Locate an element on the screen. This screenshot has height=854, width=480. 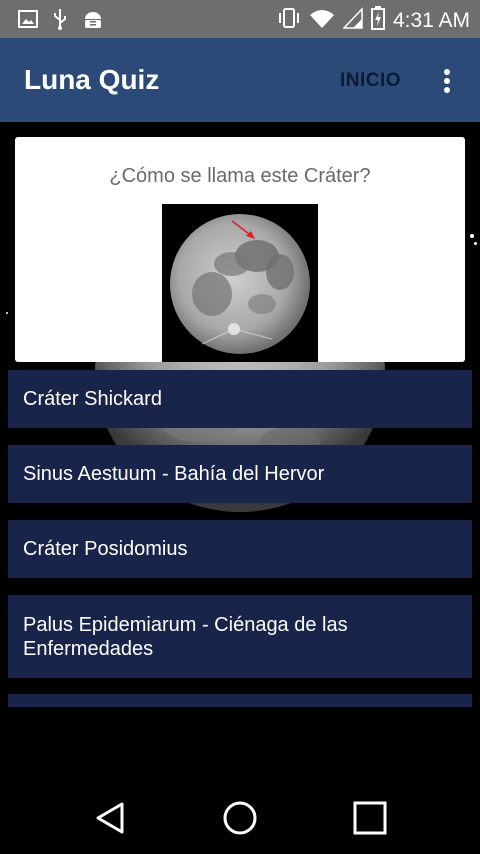
wifi-icon is located at coordinates (322, 20).